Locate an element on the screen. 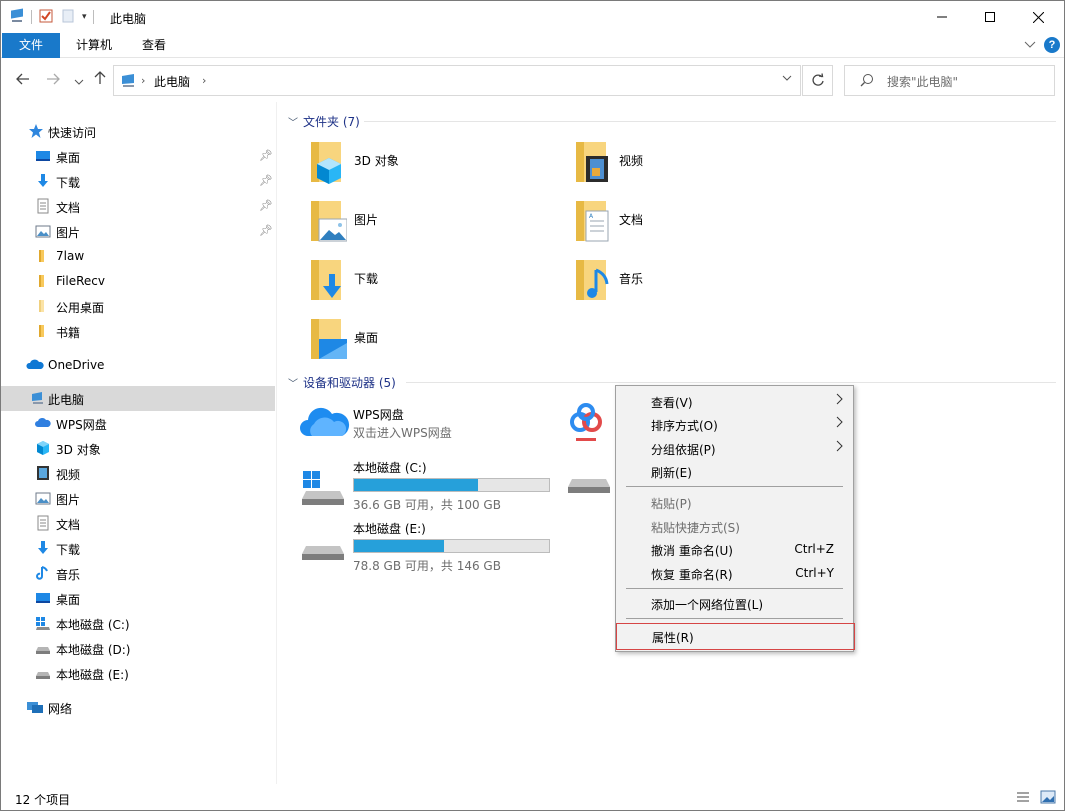 This screenshot has height=811, width=1065. tab-view: 查看 is located at coordinates (154, 45).